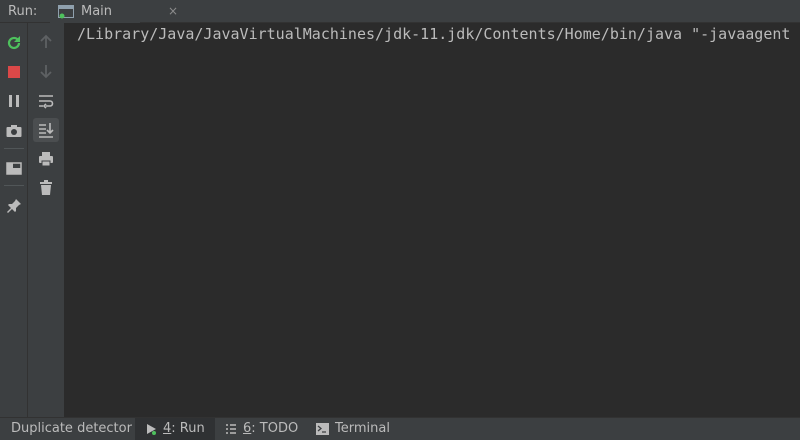 This screenshot has width=800, height=440. I want to click on run-tool-window-header: Run: Main ×, so click(400, 11).